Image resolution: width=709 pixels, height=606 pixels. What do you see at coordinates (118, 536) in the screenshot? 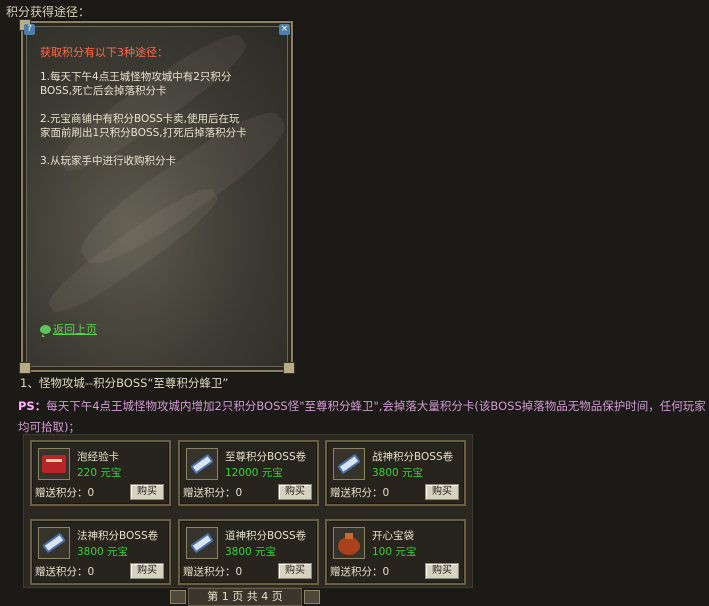
I see `item-name: 法神积分BOSS卷` at bounding box center [118, 536].